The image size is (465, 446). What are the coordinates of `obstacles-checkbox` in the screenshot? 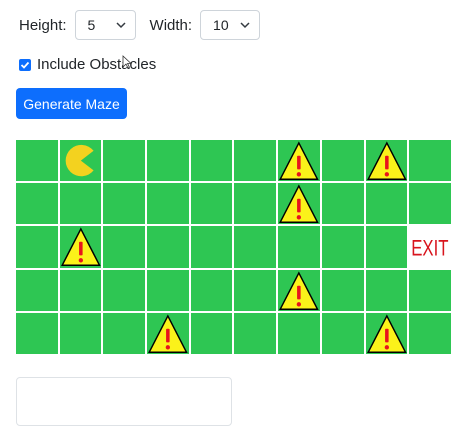 It's located at (25, 64).